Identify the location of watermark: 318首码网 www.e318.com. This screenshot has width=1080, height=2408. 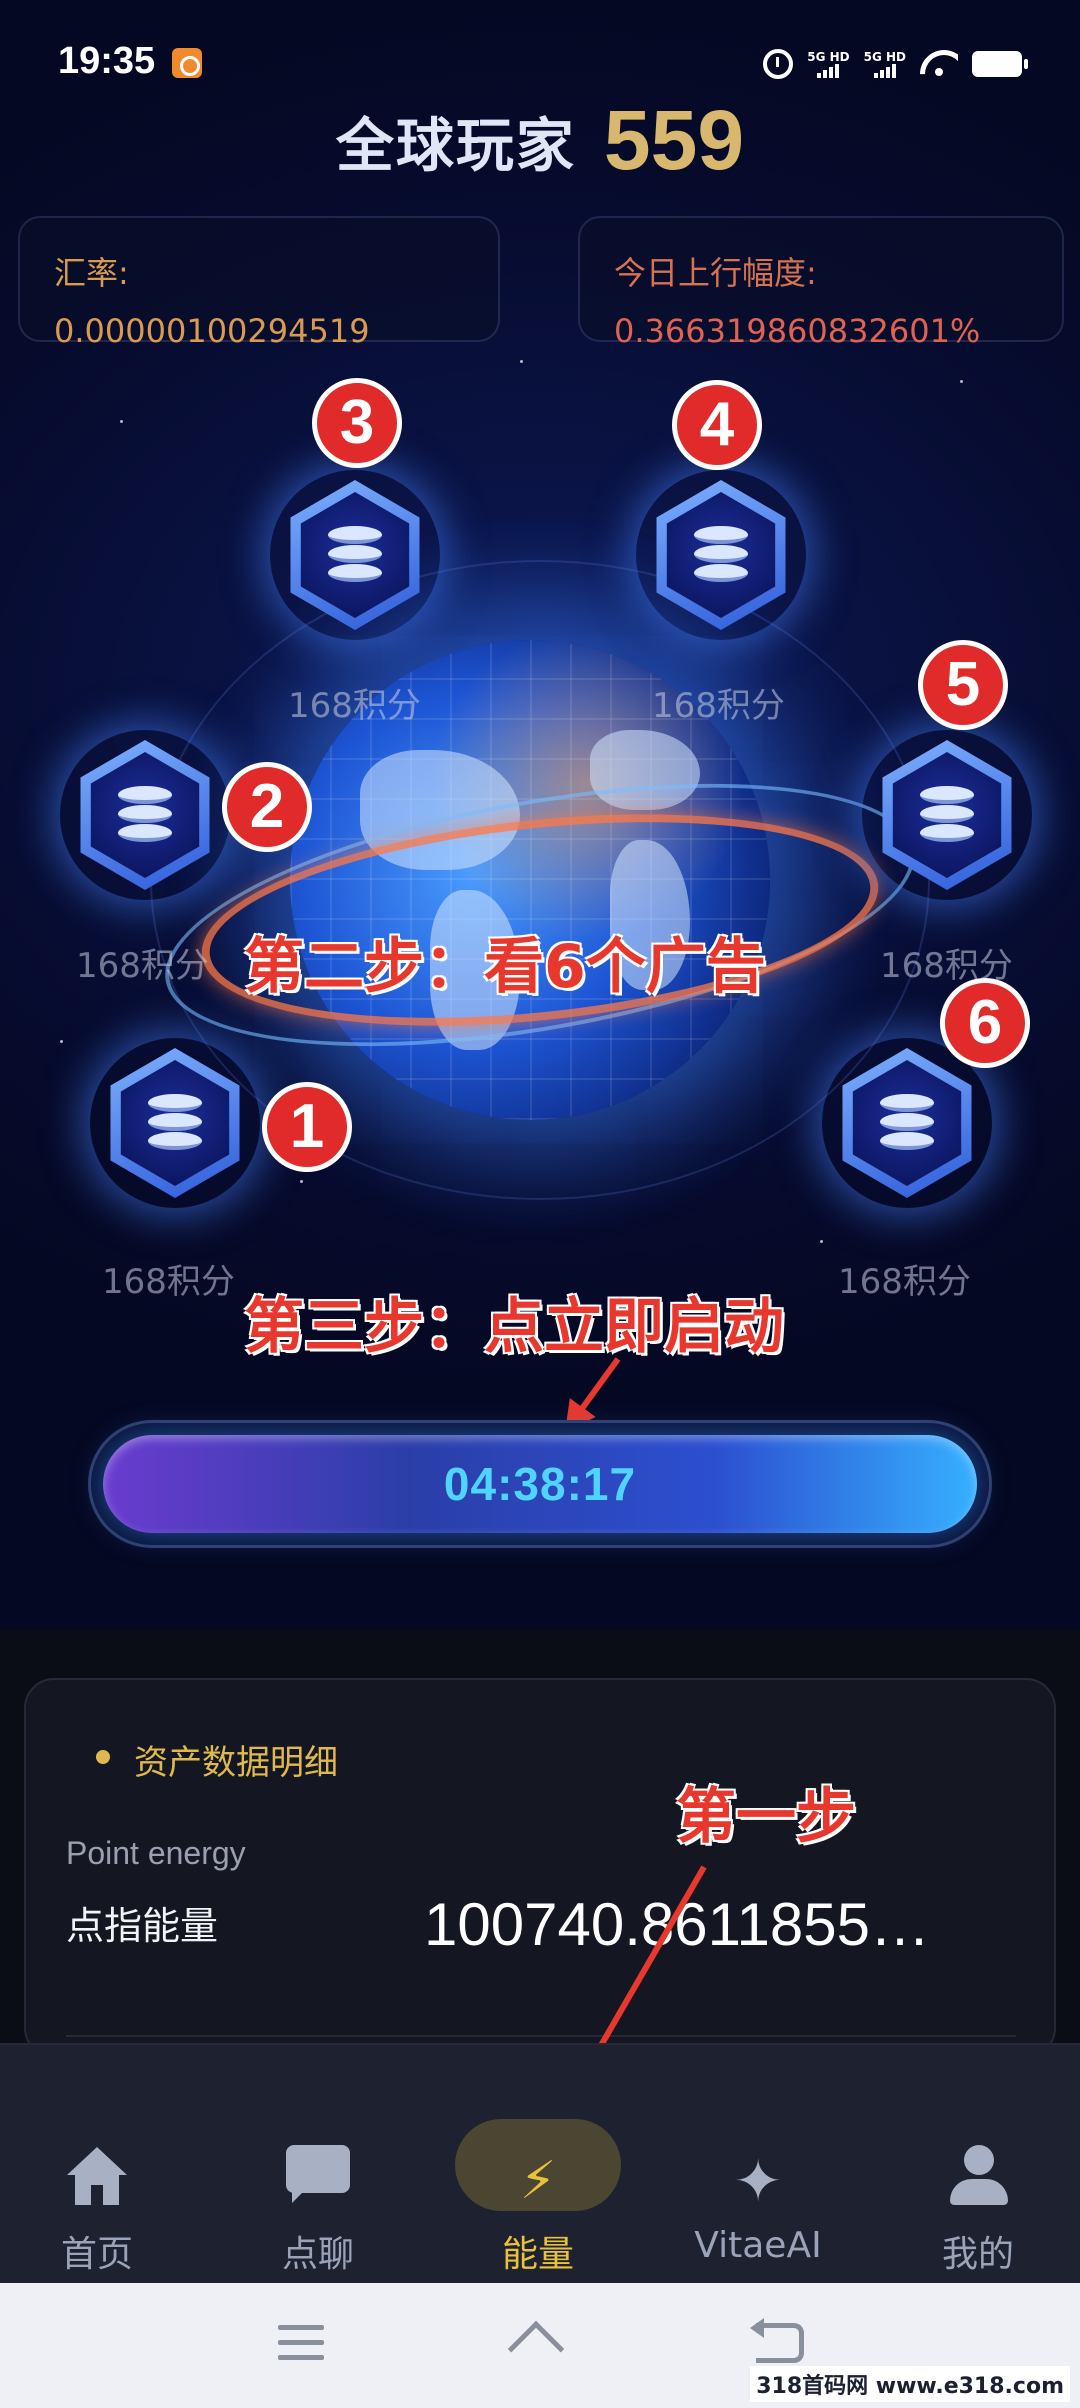
(910, 2384).